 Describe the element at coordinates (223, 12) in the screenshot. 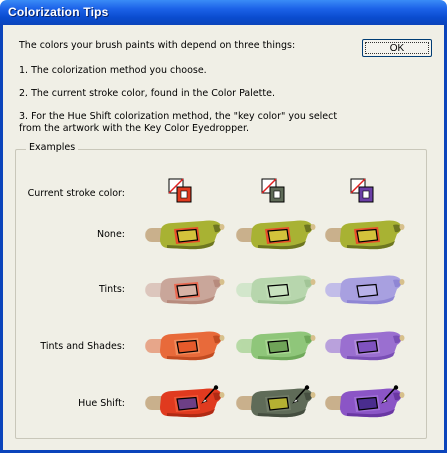

I see `title-bar: Colorization Tips` at that location.